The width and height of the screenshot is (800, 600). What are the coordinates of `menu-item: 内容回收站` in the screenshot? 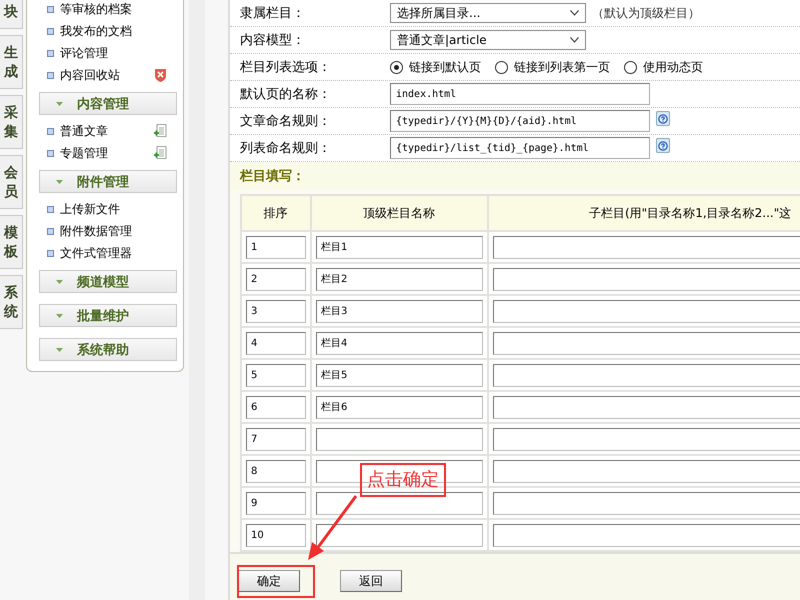 It's located at (104, 75).